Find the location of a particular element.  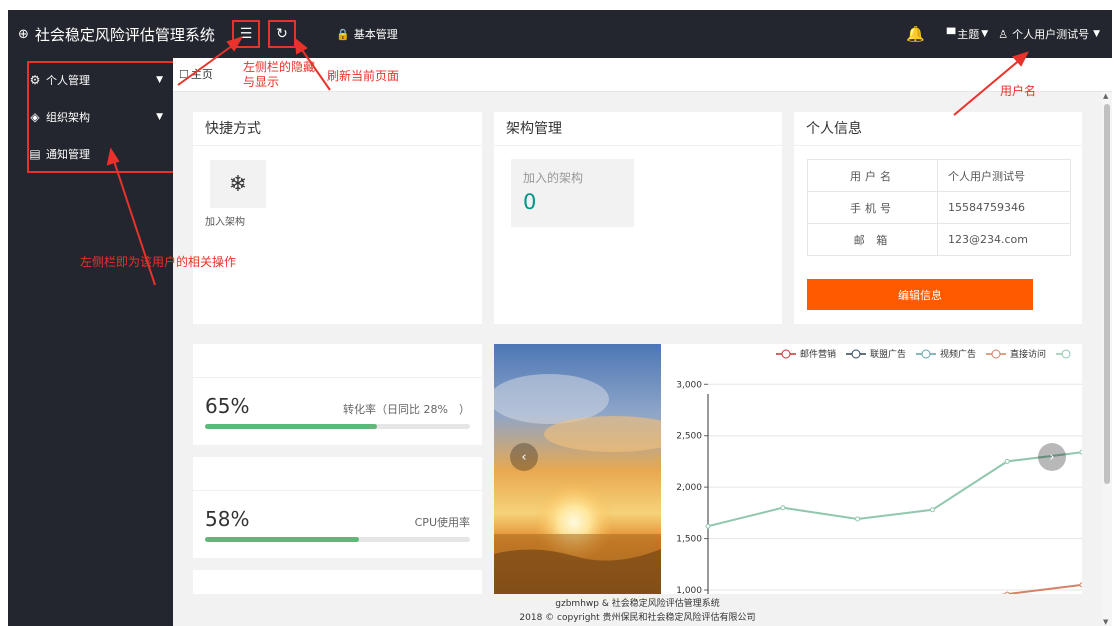

table-row: 邮 箱 123@234.com is located at coordinates (939, 239).